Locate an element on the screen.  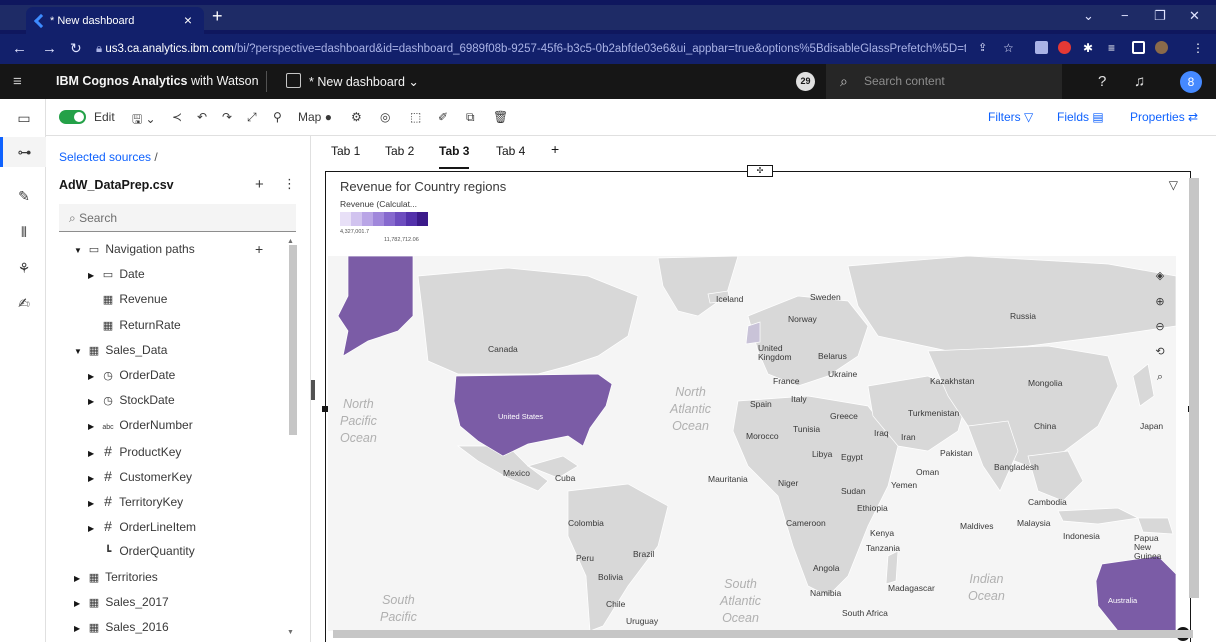
fields-button: Fields ▤ is located at coordinates (1080, 117).